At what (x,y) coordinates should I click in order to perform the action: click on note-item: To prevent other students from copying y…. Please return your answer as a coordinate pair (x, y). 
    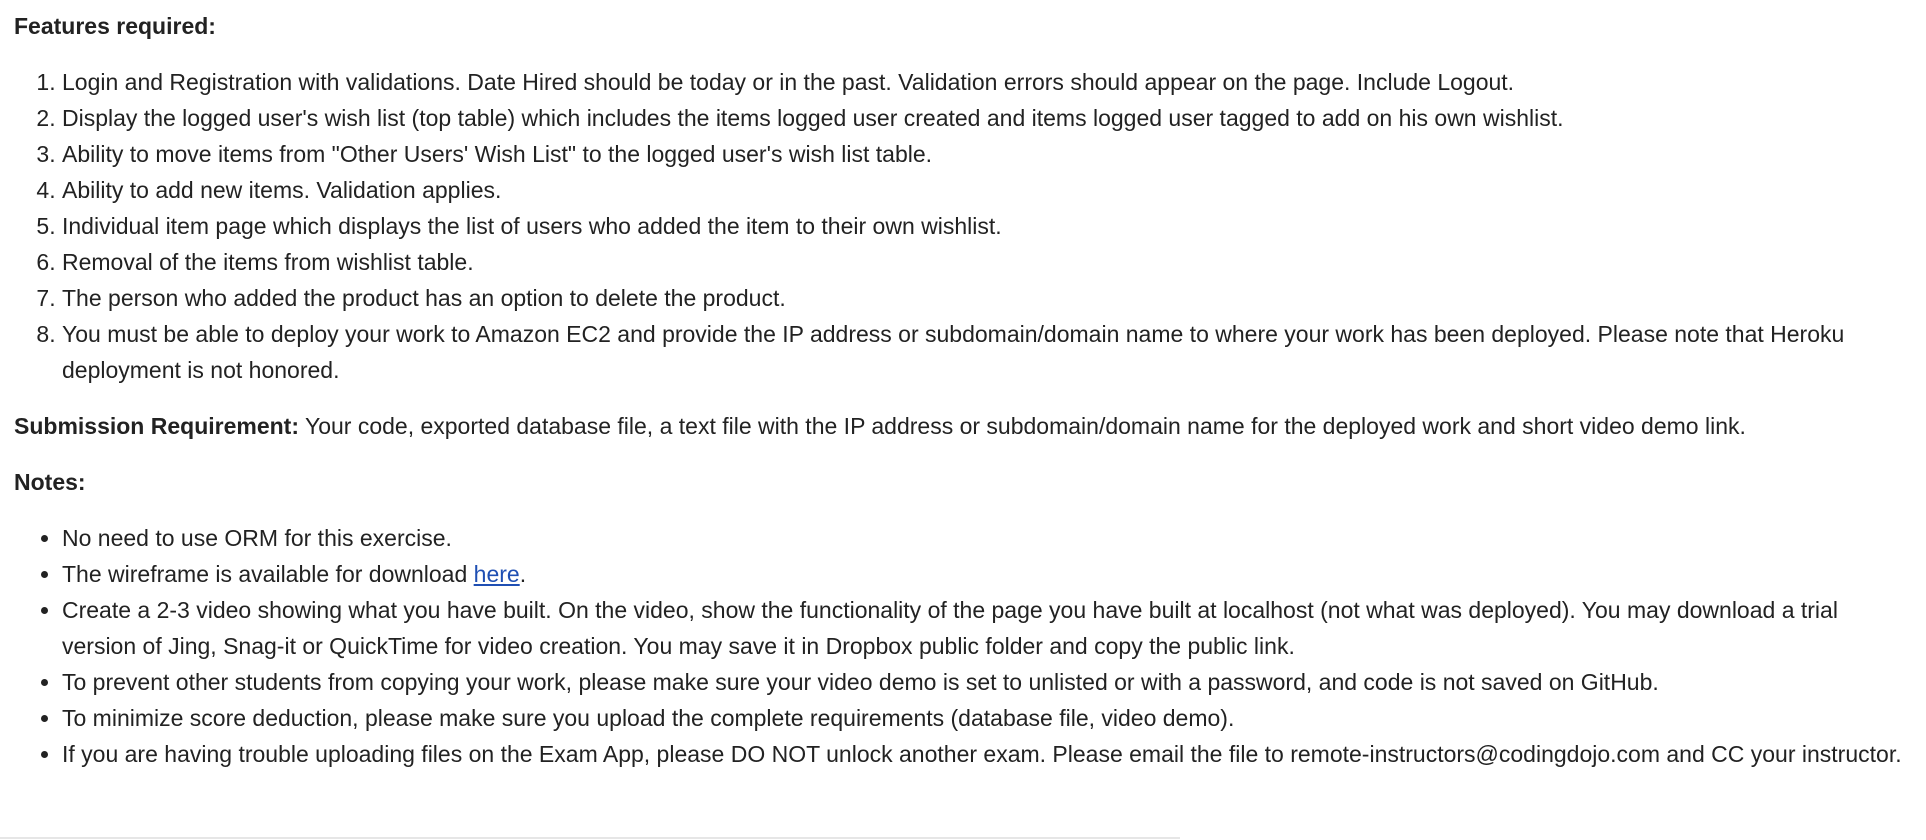
    Looking at the image, I should click on (988, 682).